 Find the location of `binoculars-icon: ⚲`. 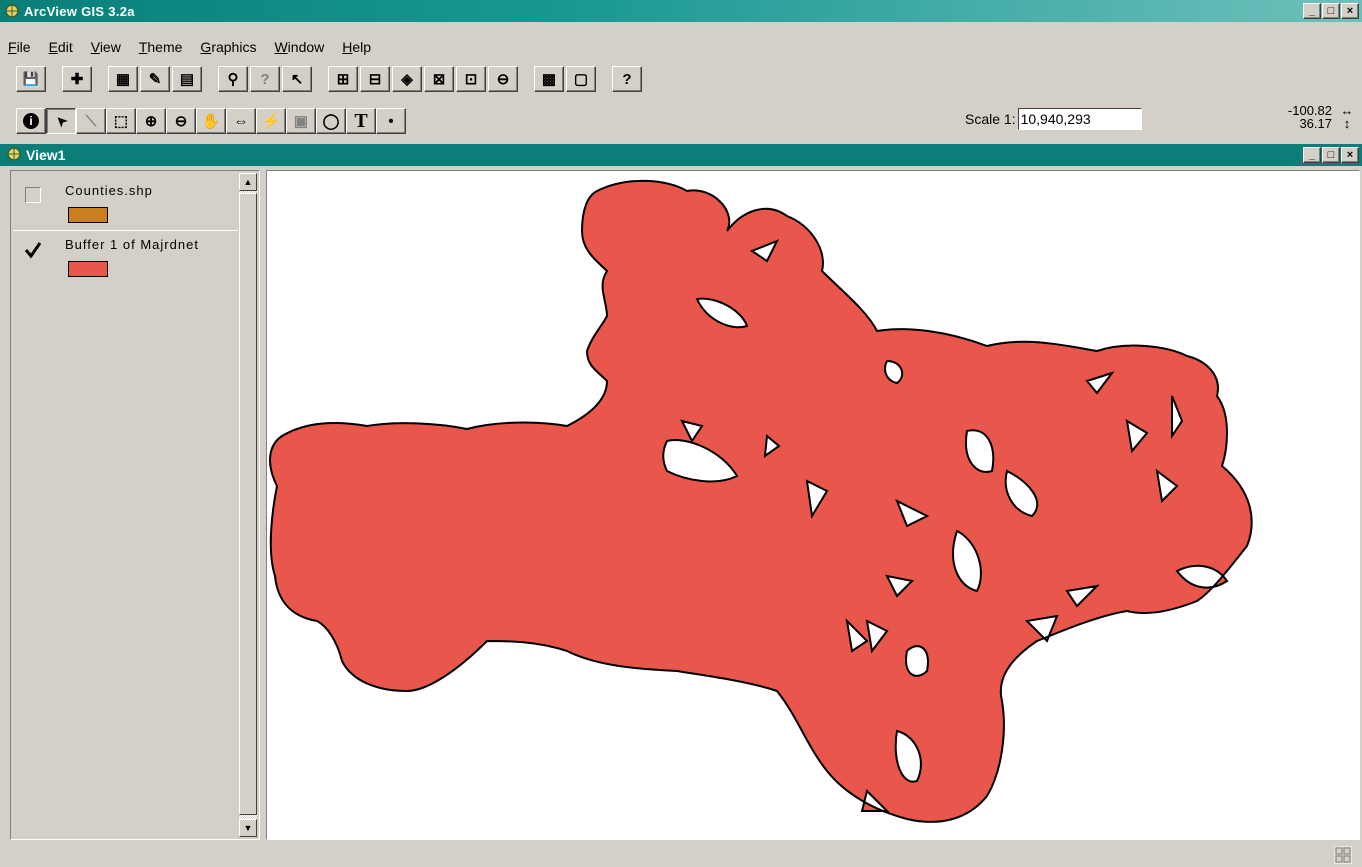

binoculars-icon: ⚲ is located at coordinates (233, 79).